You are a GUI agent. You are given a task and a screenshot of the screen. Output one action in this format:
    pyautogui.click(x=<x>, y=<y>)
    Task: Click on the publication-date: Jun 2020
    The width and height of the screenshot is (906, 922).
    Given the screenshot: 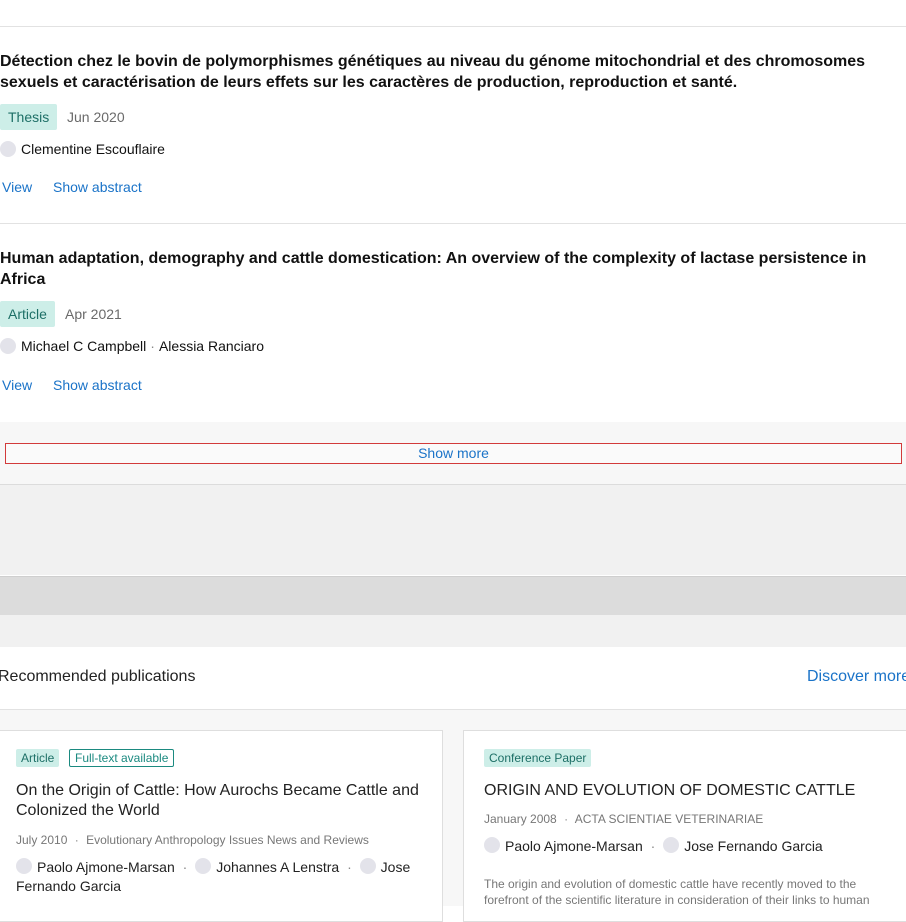 What is the action you would take?
    pyautogui.click(x=96, y=117)
    